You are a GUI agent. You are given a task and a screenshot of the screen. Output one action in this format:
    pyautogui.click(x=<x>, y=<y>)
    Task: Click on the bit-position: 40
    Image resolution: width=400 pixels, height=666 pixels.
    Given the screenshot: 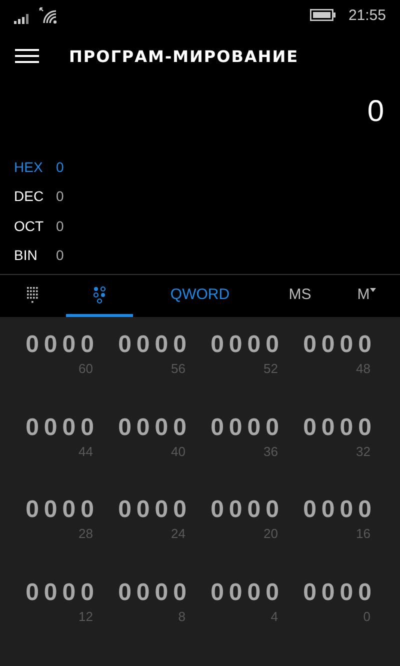 What is the action you would take?
    pyautogui.click(x=178, y=451)
    